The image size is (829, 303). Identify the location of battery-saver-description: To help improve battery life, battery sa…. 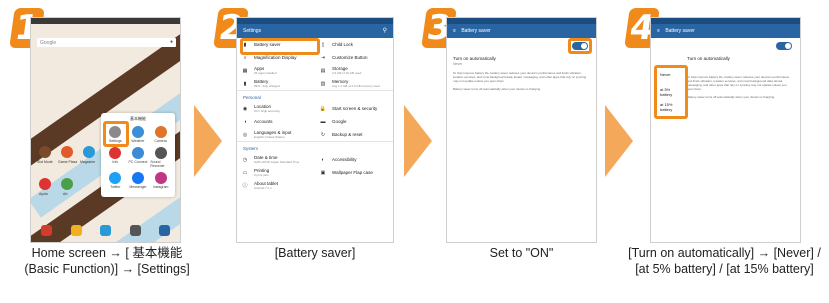
(520, 77).